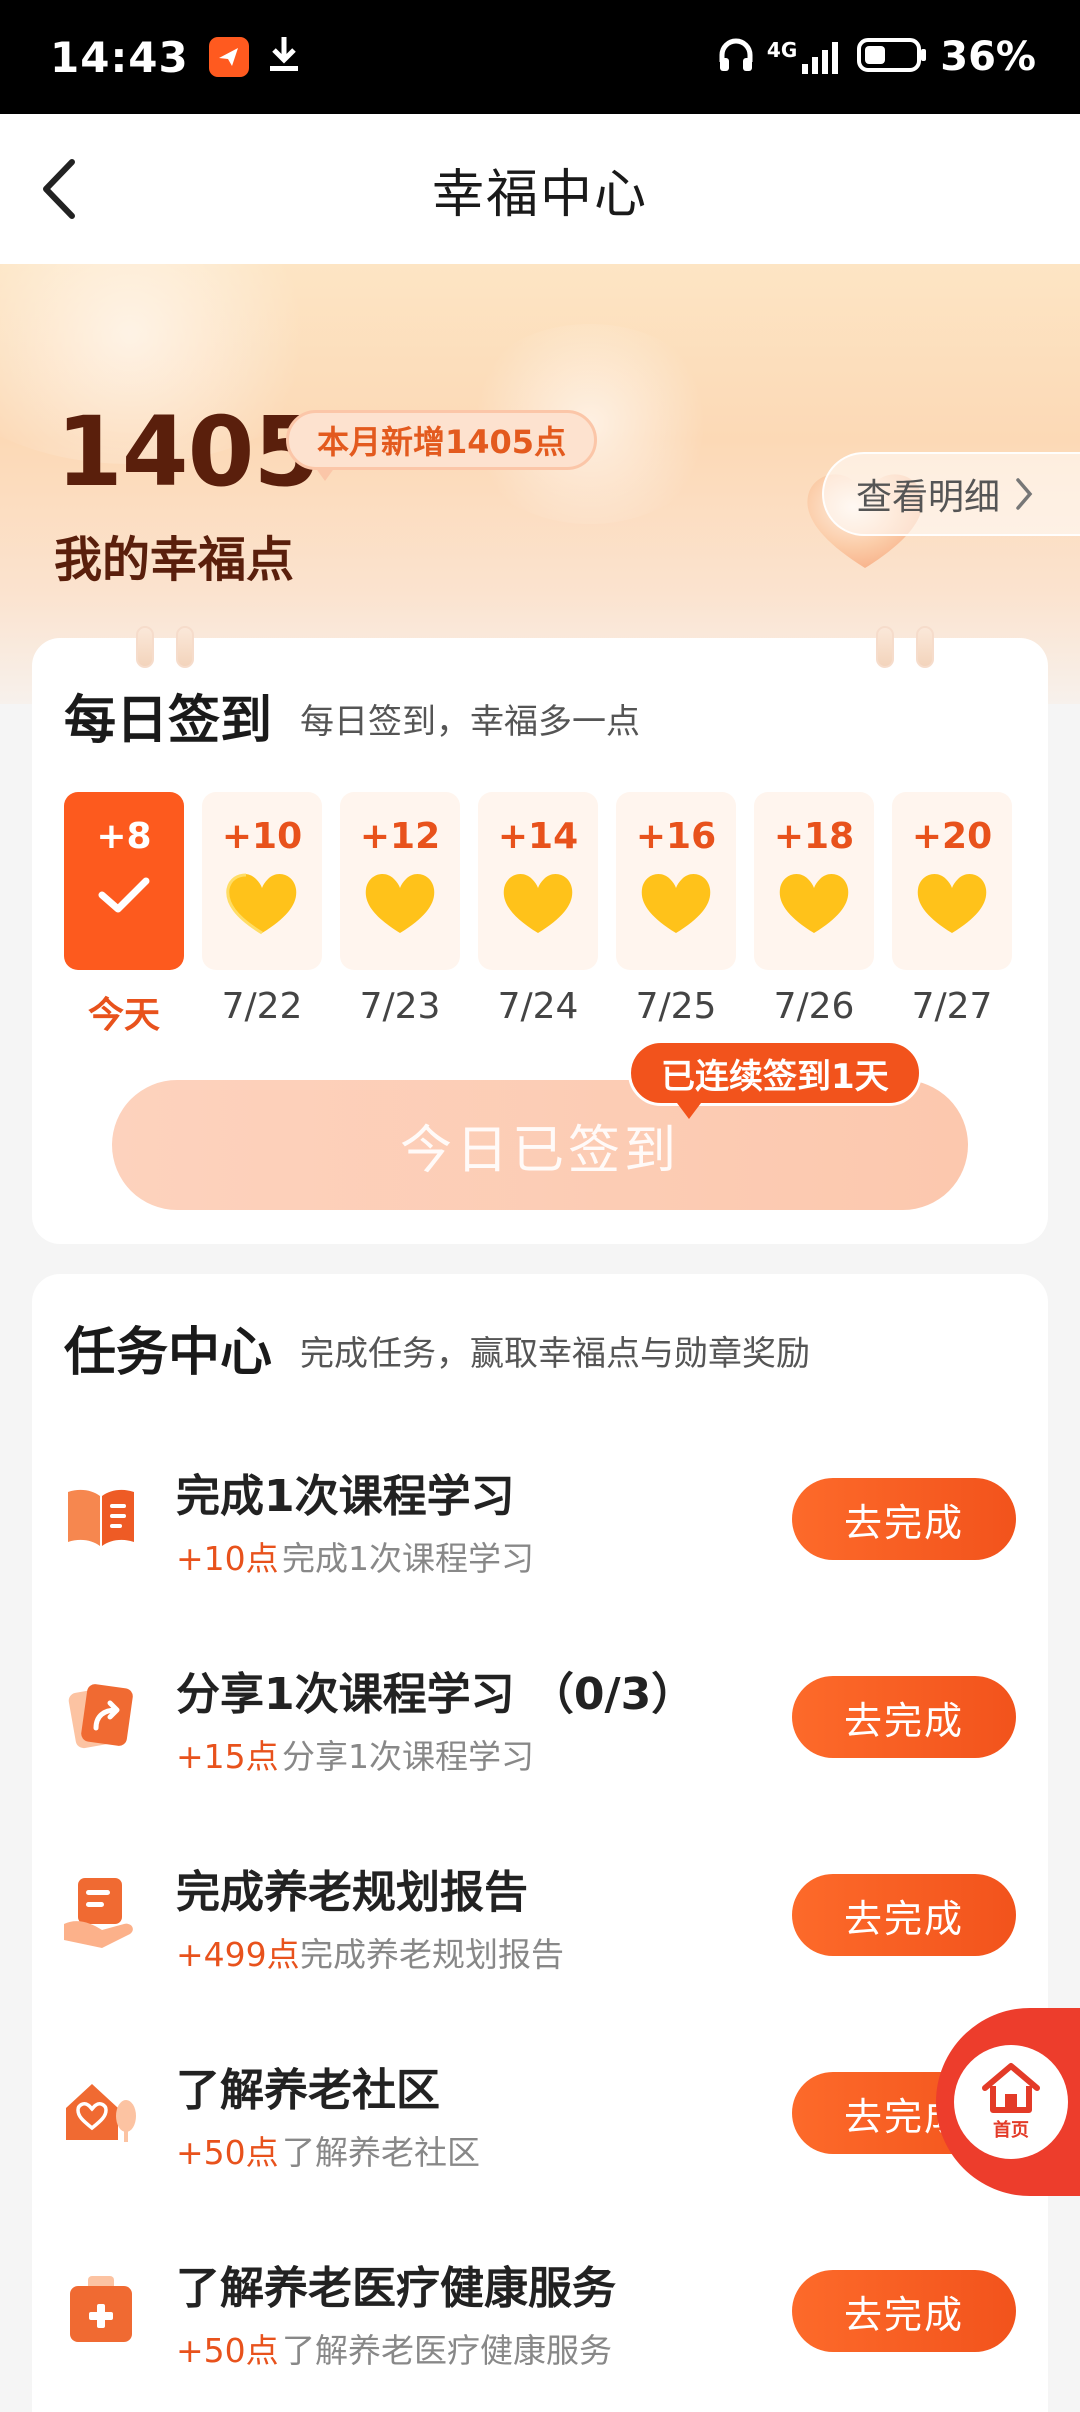  I want to click on task-row: 分享1次课程学习 （0/3） +15点 分享1次课程学习 去完成, so click(540, 1717).